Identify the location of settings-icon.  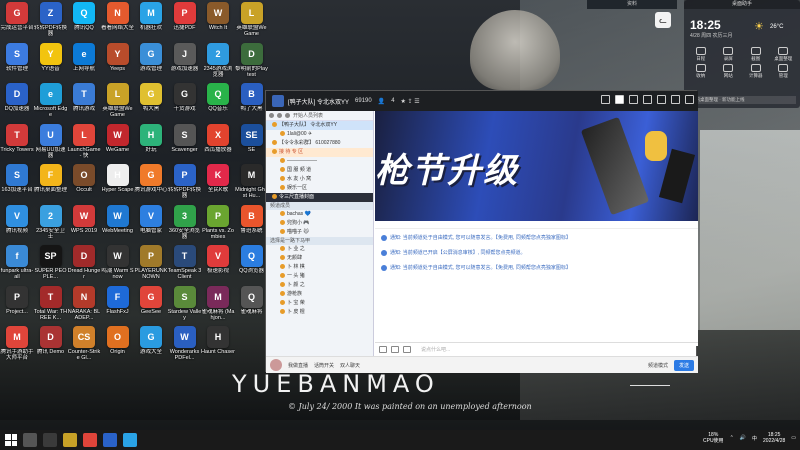
(287, 115).